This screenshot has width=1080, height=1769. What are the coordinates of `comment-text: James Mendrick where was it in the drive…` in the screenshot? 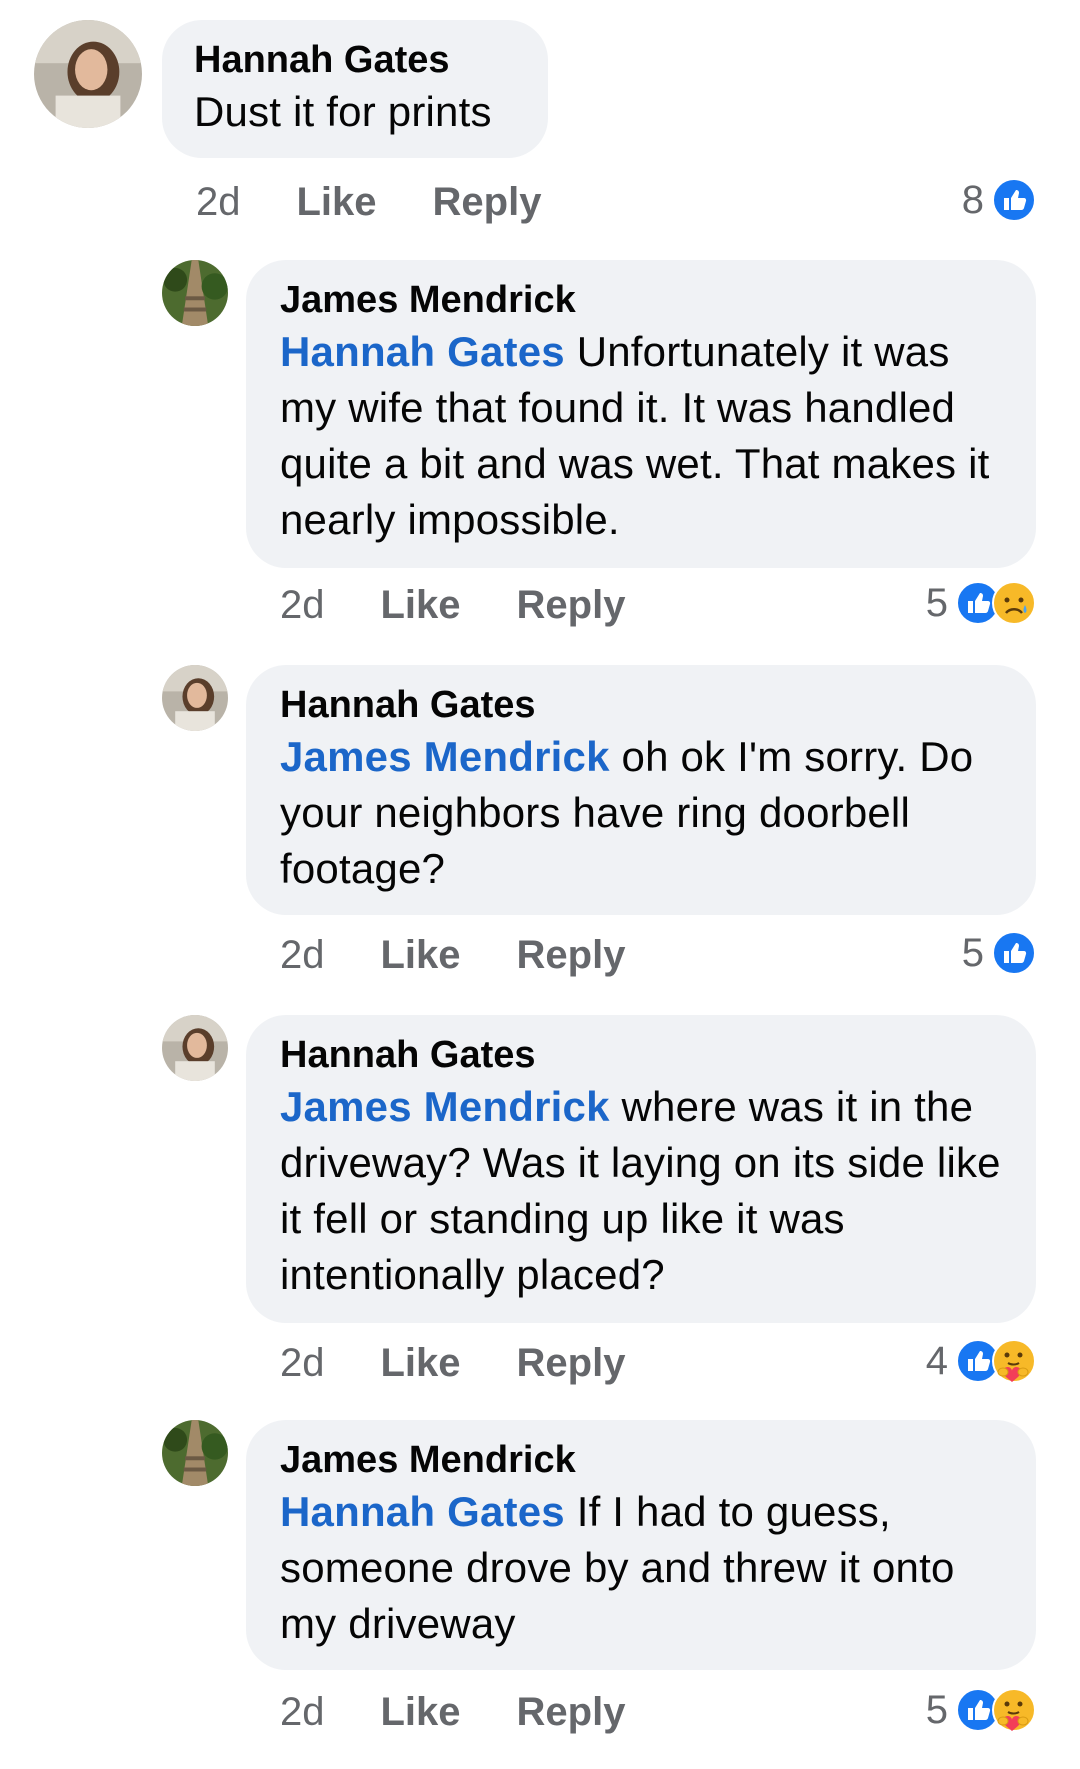 It's located at (641, 1191).